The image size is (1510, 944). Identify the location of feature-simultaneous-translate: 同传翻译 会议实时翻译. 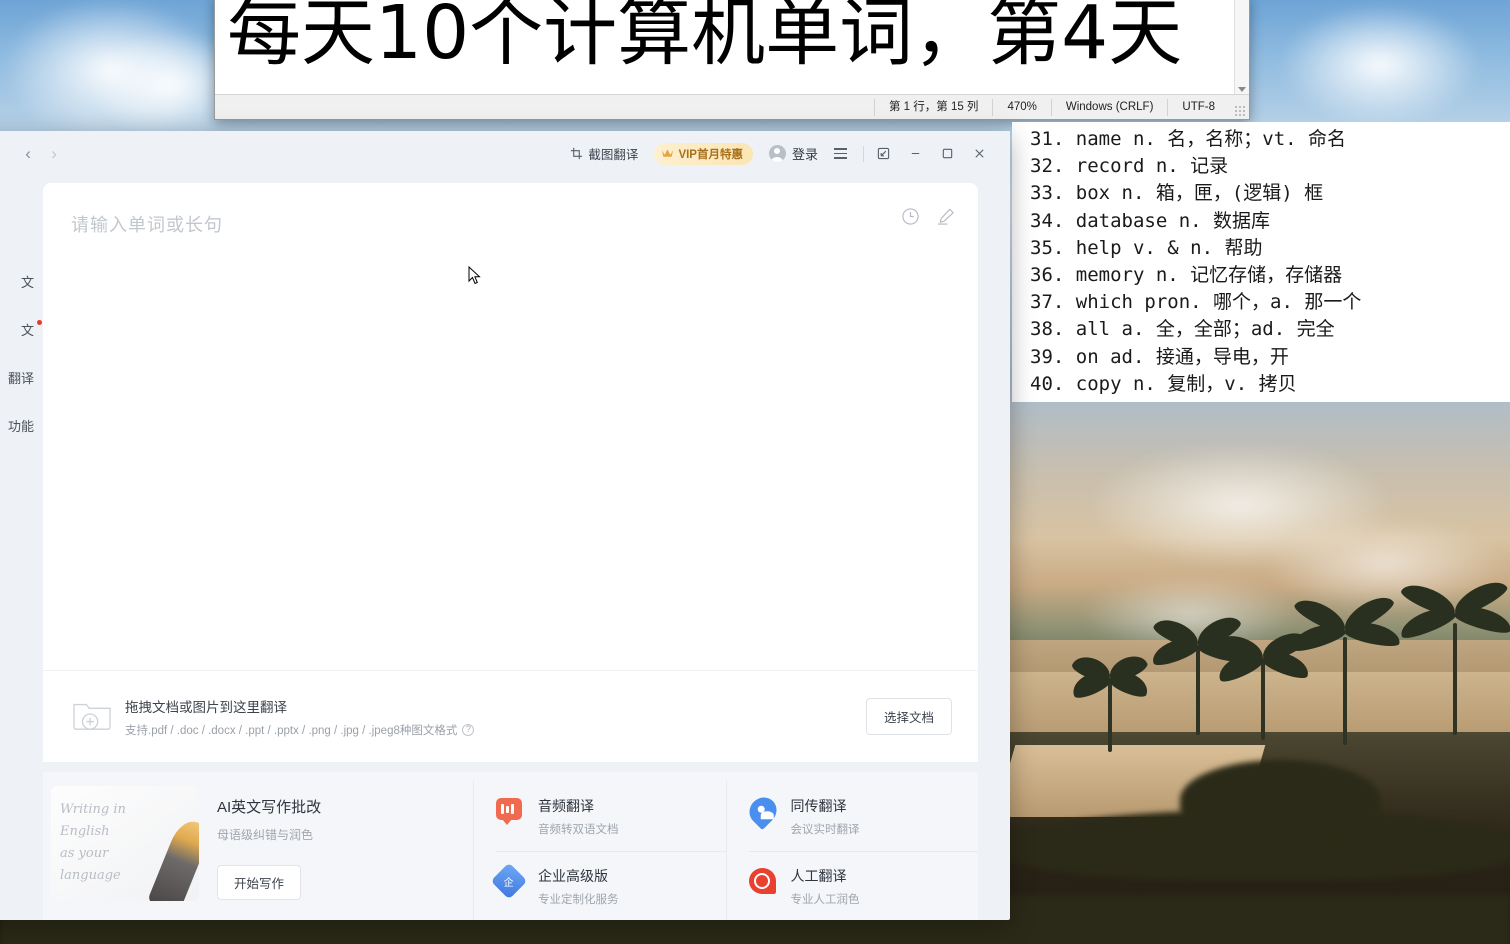
(861, 820).